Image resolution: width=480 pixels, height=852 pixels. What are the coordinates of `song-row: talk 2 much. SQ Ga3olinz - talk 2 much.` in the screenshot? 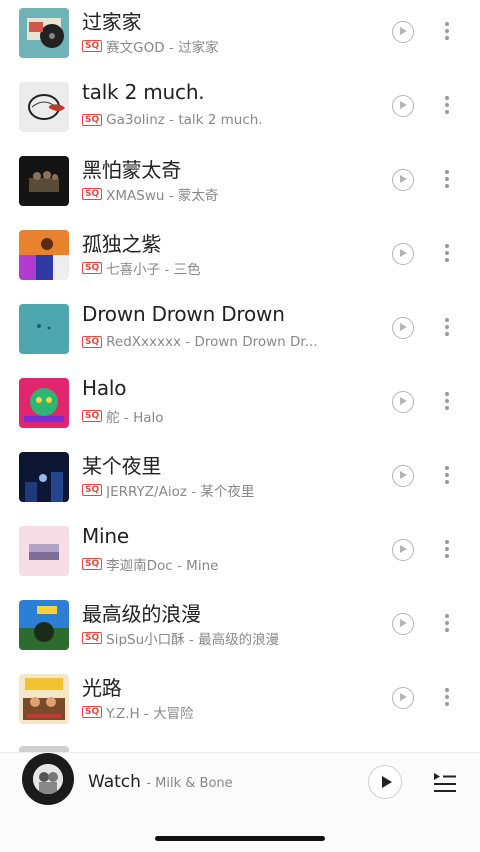 It's located at (240, 111).